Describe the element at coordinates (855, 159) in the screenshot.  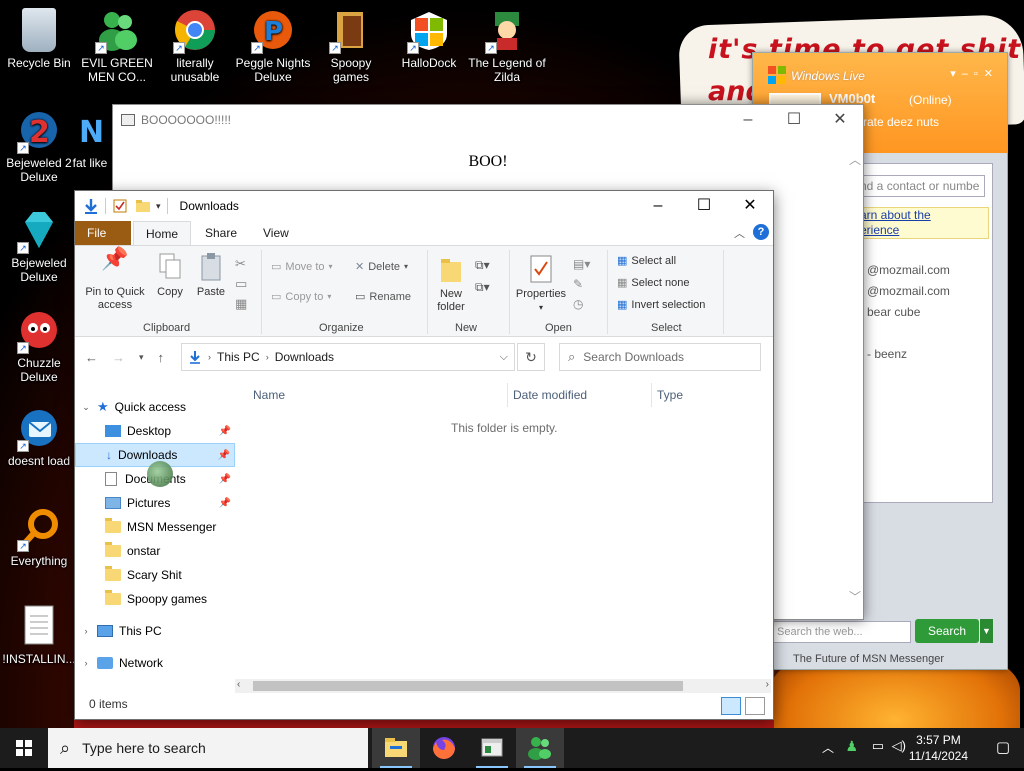
I see `scroll-up-icon: ︿` at that location.